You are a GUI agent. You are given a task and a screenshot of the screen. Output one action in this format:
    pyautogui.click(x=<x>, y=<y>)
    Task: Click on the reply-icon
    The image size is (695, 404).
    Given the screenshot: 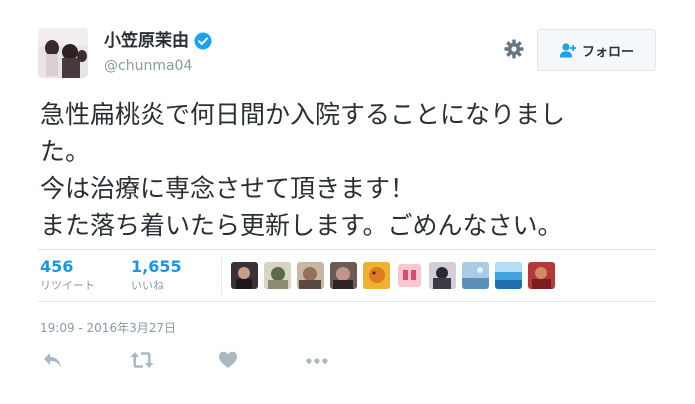 What is the action you would take?
    pyautogui.click(x=54, y=361)
    